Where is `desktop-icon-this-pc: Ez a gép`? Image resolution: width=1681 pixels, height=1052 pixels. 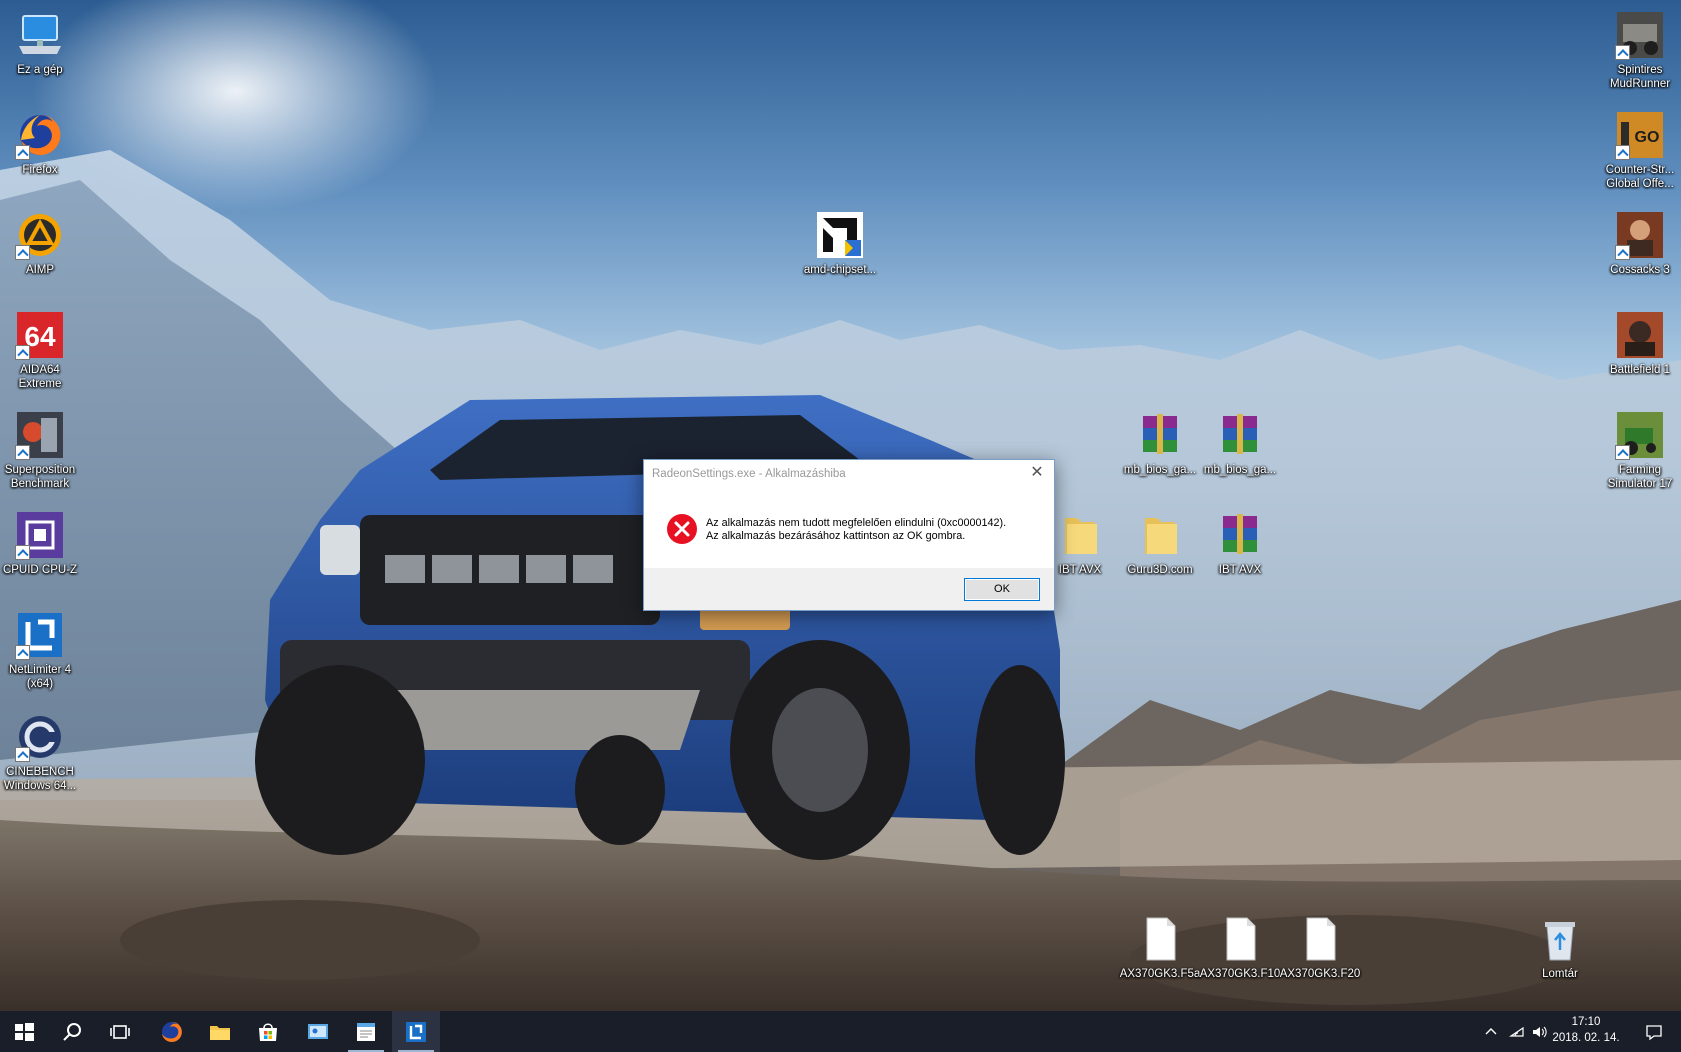
desktop-icon-this-pc: Ez a gép is located at coordinates (41, 43).